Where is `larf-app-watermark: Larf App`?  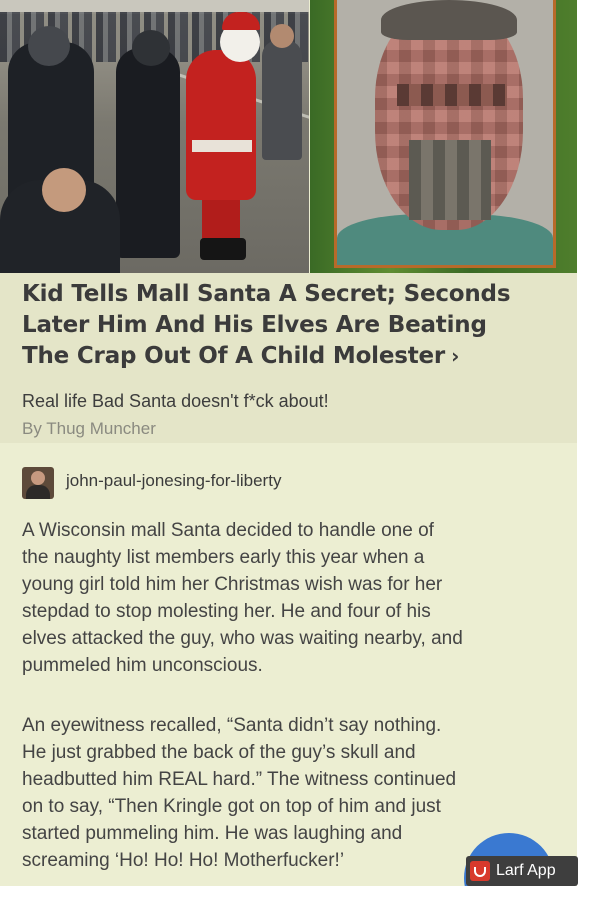 larf-app-watermark: Larf App is located at coordinates (522, 871).